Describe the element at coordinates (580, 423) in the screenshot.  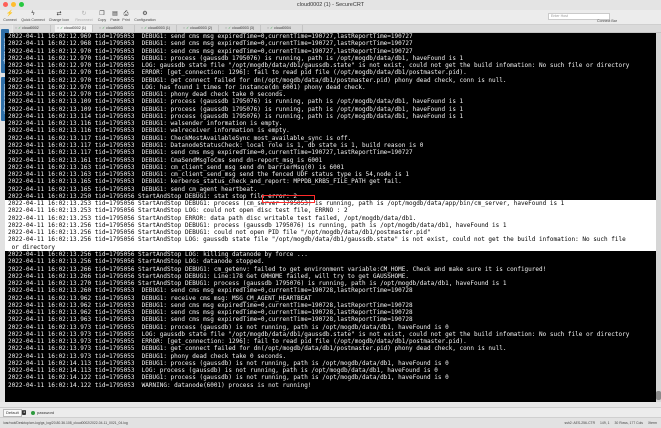
I see `status-cipher: ssh2: AES-256-CTR` at that location.